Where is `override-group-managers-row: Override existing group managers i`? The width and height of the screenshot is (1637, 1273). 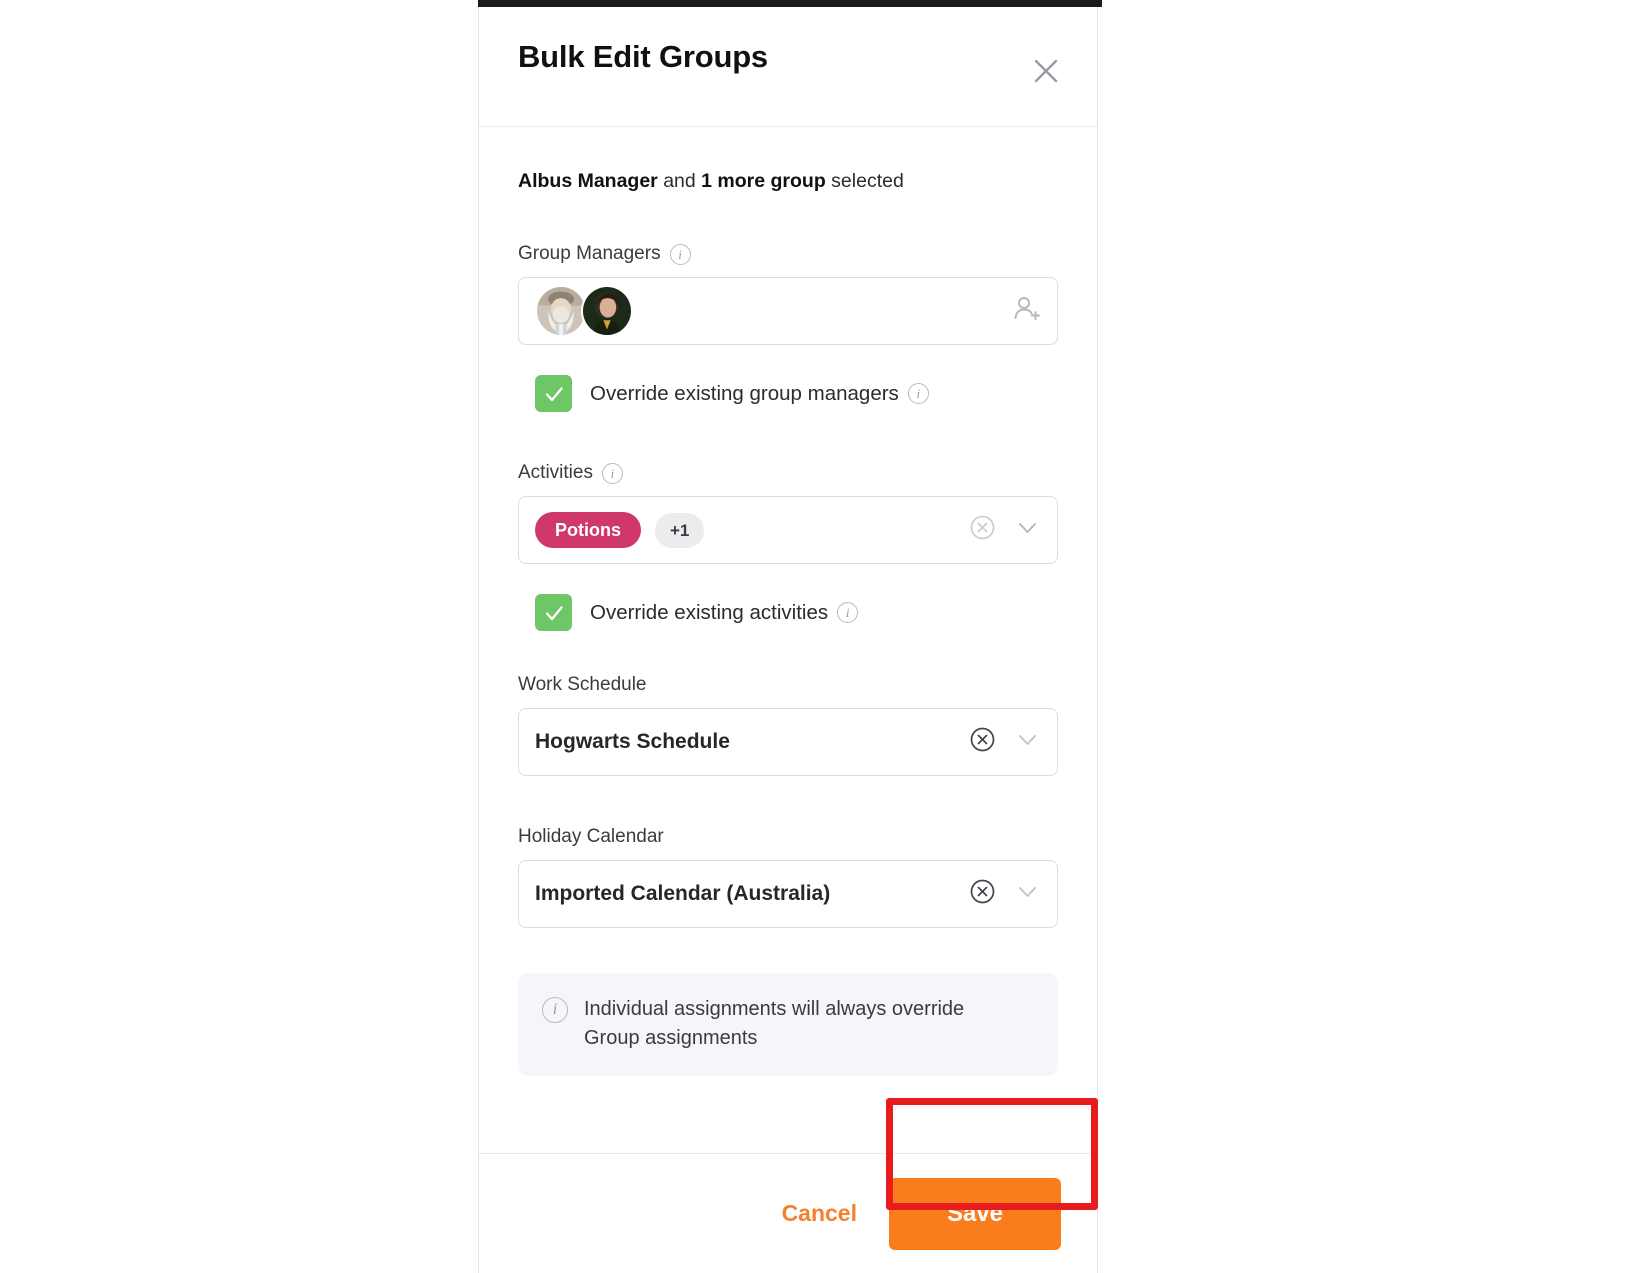 override-group-managers-row: Override existing group managers i is located at coordinates (796, 394).